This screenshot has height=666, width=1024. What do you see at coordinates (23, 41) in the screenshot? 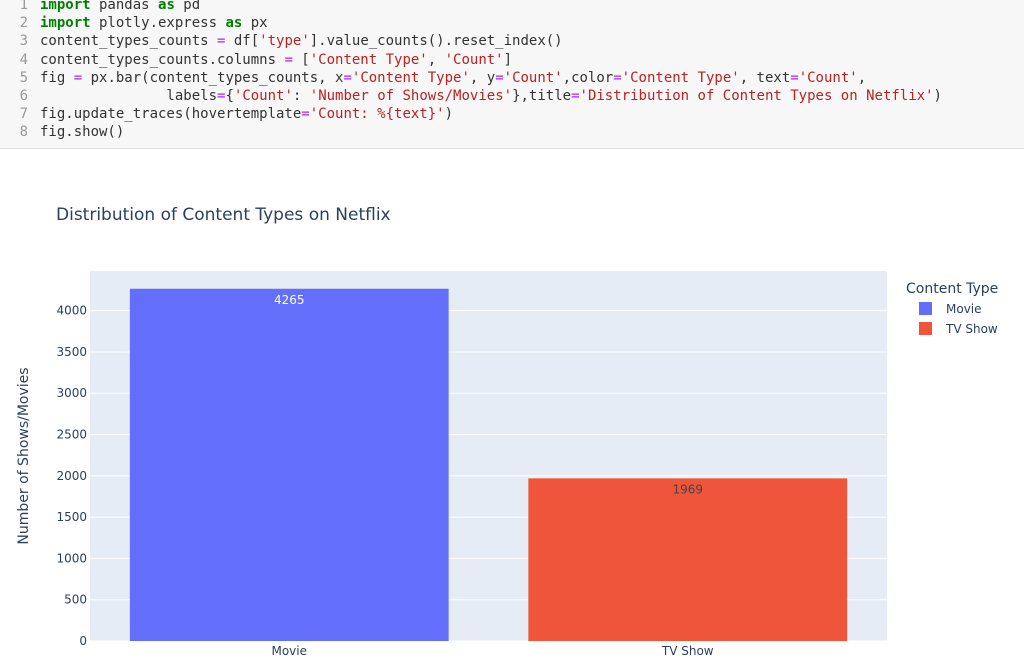
I see `line-number: 3` at bounding box center [23, 41].